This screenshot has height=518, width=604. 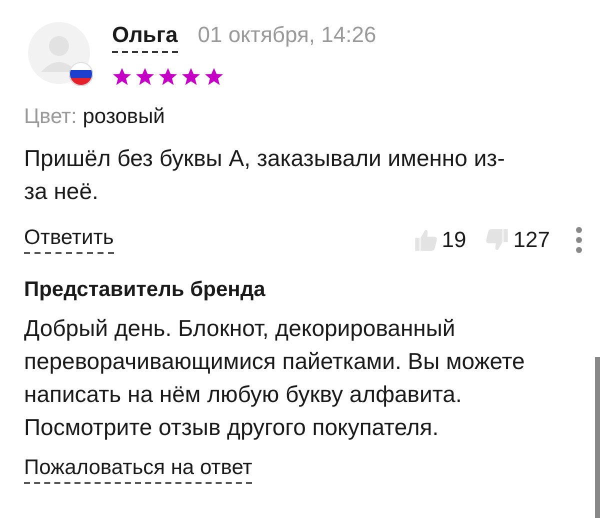 What do you see at coordinates (497, 240) in the screenshot?
I see `thumbs-down-icon` at bounding box center [497, 240].